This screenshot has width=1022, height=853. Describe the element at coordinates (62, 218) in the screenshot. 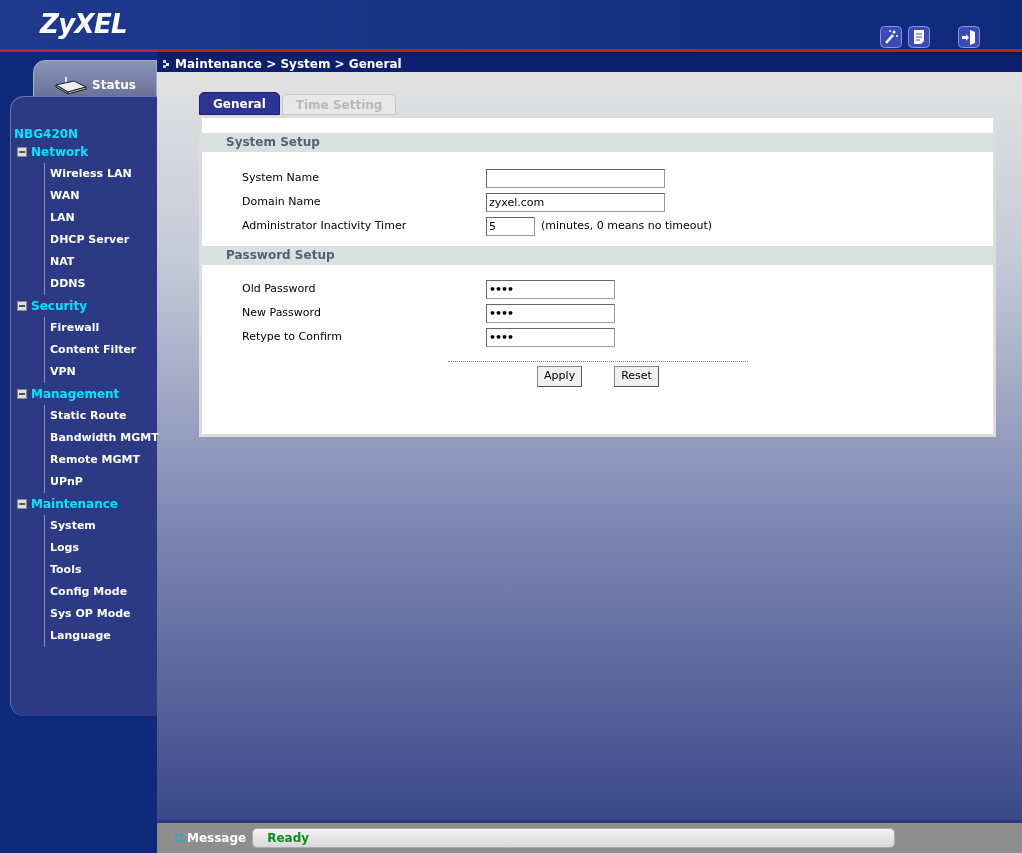

I see `nav-item: LAN` at that location.